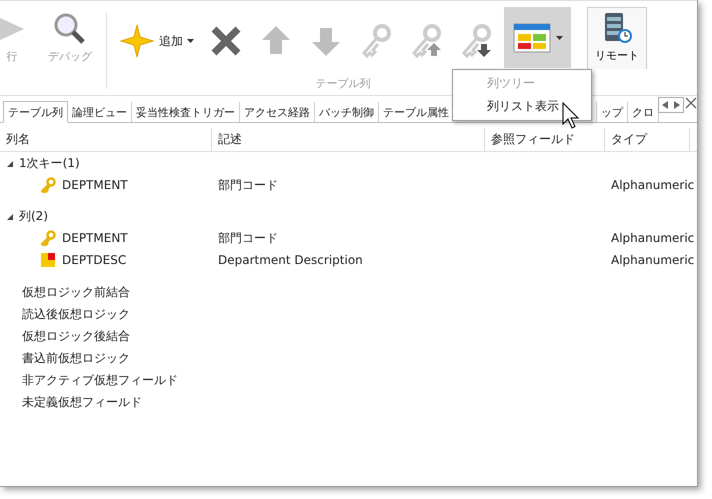 Image resolution: width=712 pixels, height=499 pixels. Describe the element at coordinates (100, 380) in the screenshot. I see `list-item: 非アクティブ仮想フィールド` at that location.